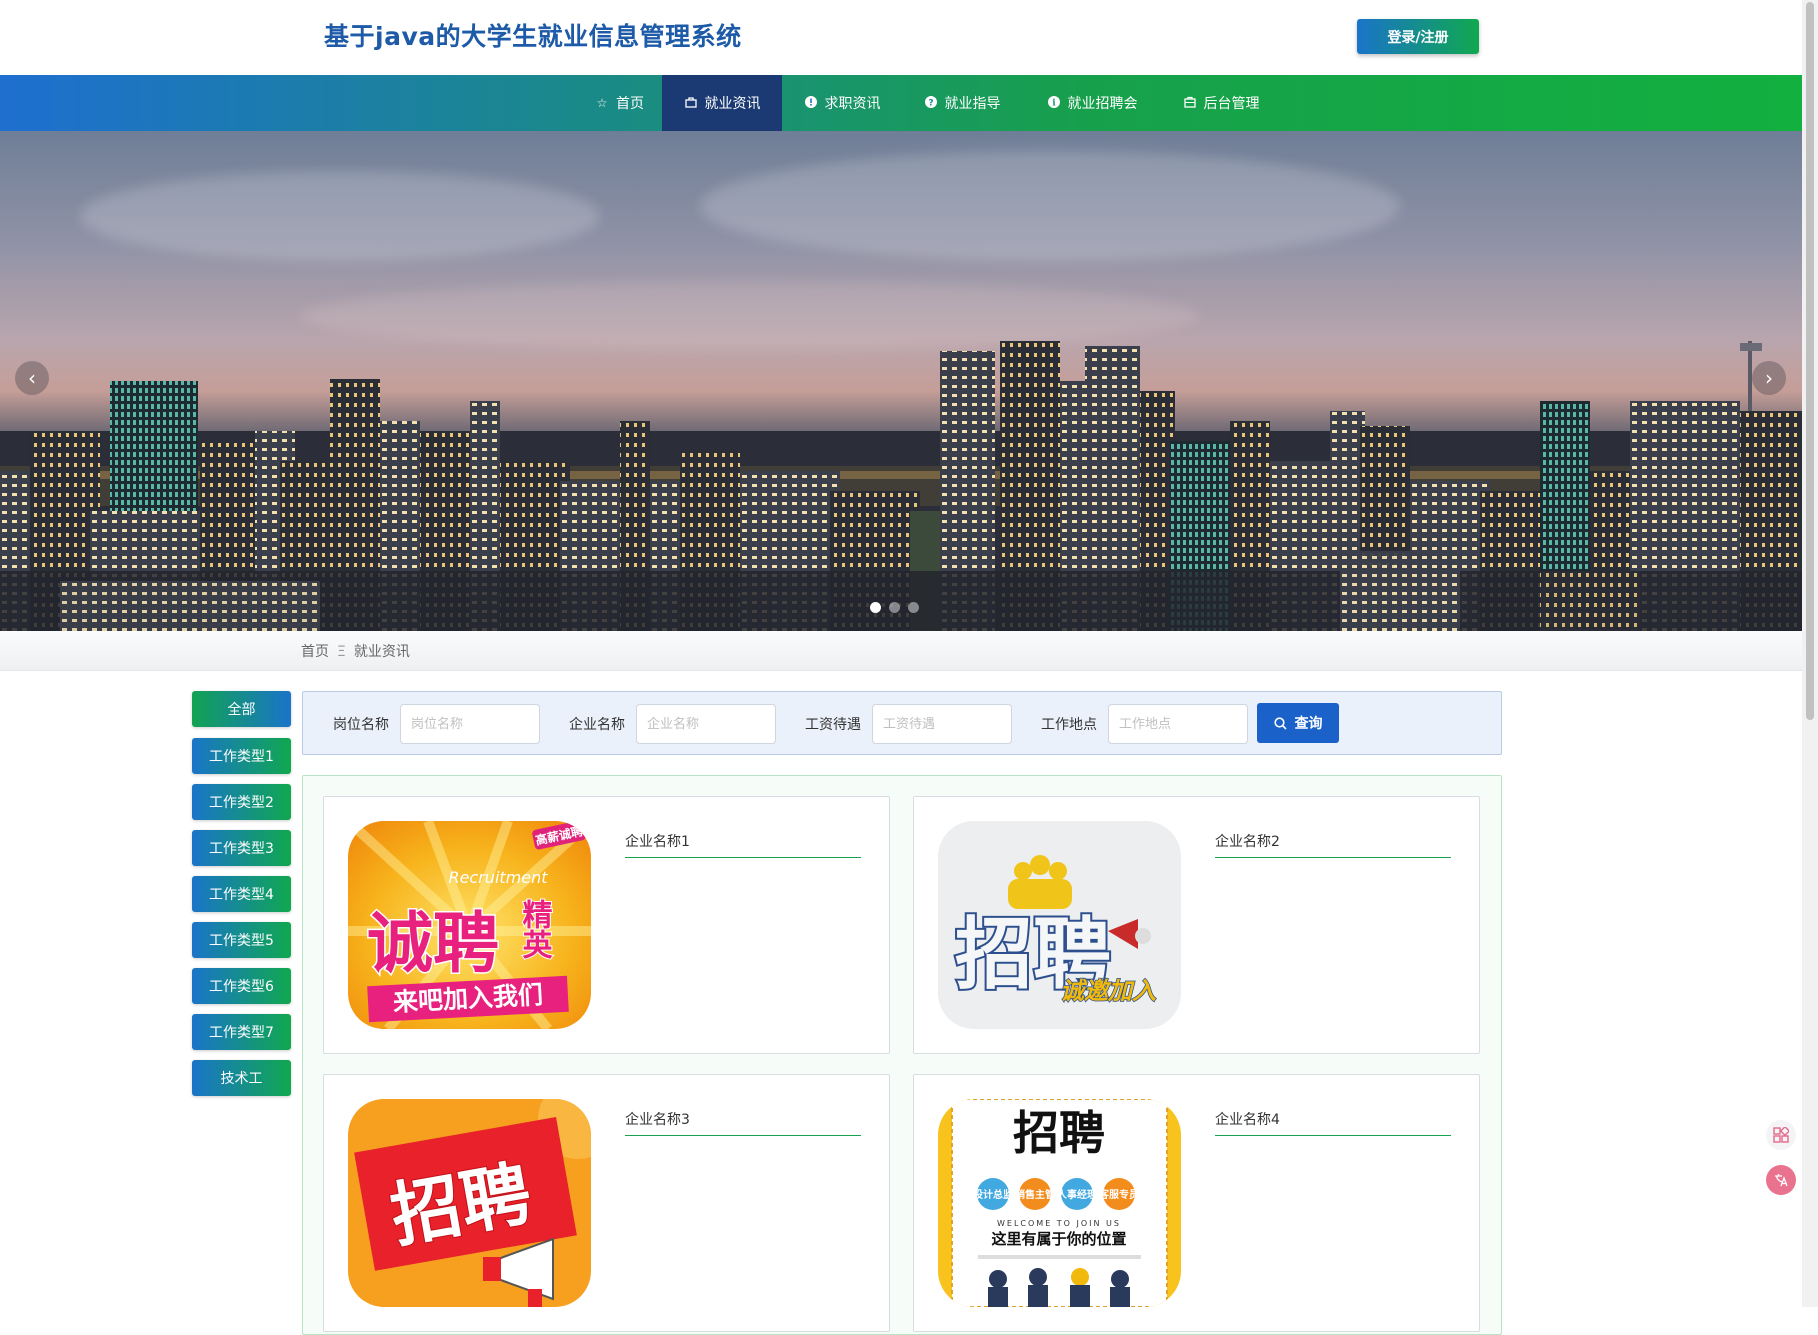 The width and height of the screenshot is (1818, 1335). Describe the element at coordinates (1058, 1239) in the screenshot. I see `svg-text: 这里有属于你的位置` at that location.